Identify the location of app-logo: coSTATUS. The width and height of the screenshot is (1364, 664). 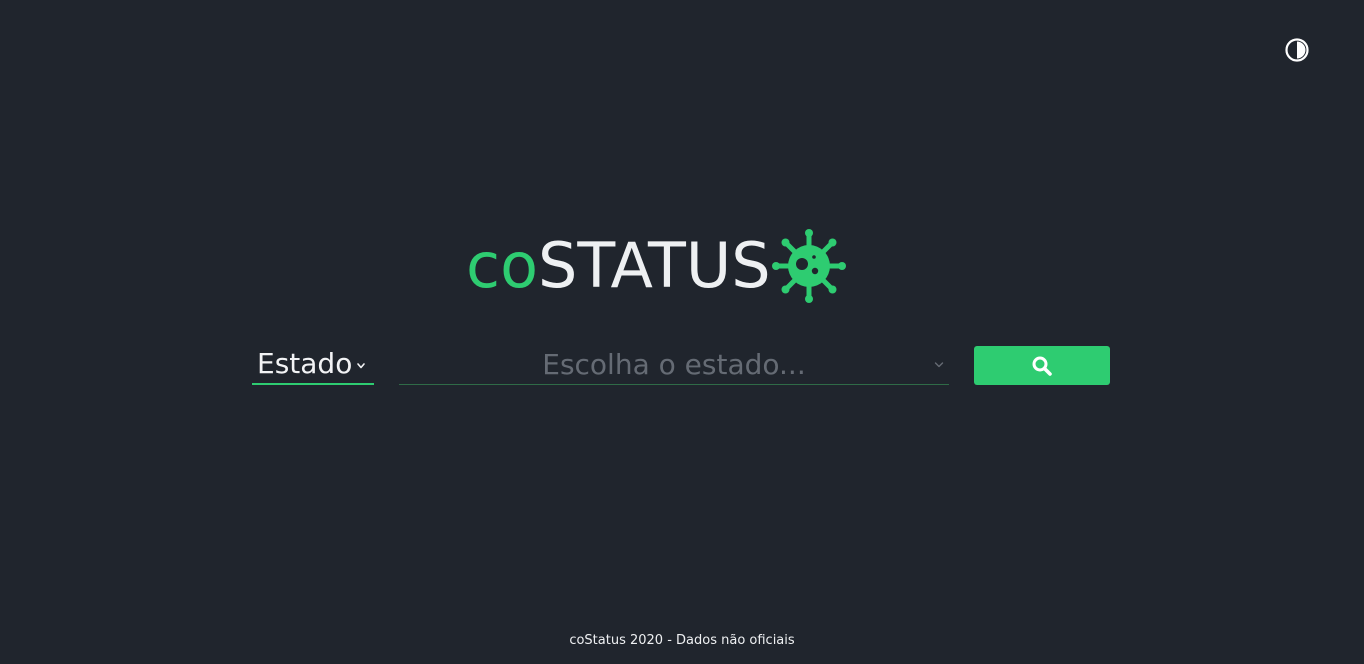
(656, 266).